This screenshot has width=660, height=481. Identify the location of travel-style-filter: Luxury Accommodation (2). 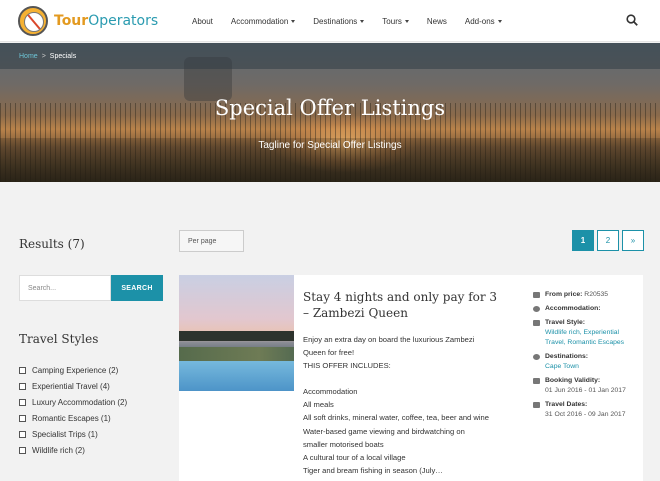
(73, 402).